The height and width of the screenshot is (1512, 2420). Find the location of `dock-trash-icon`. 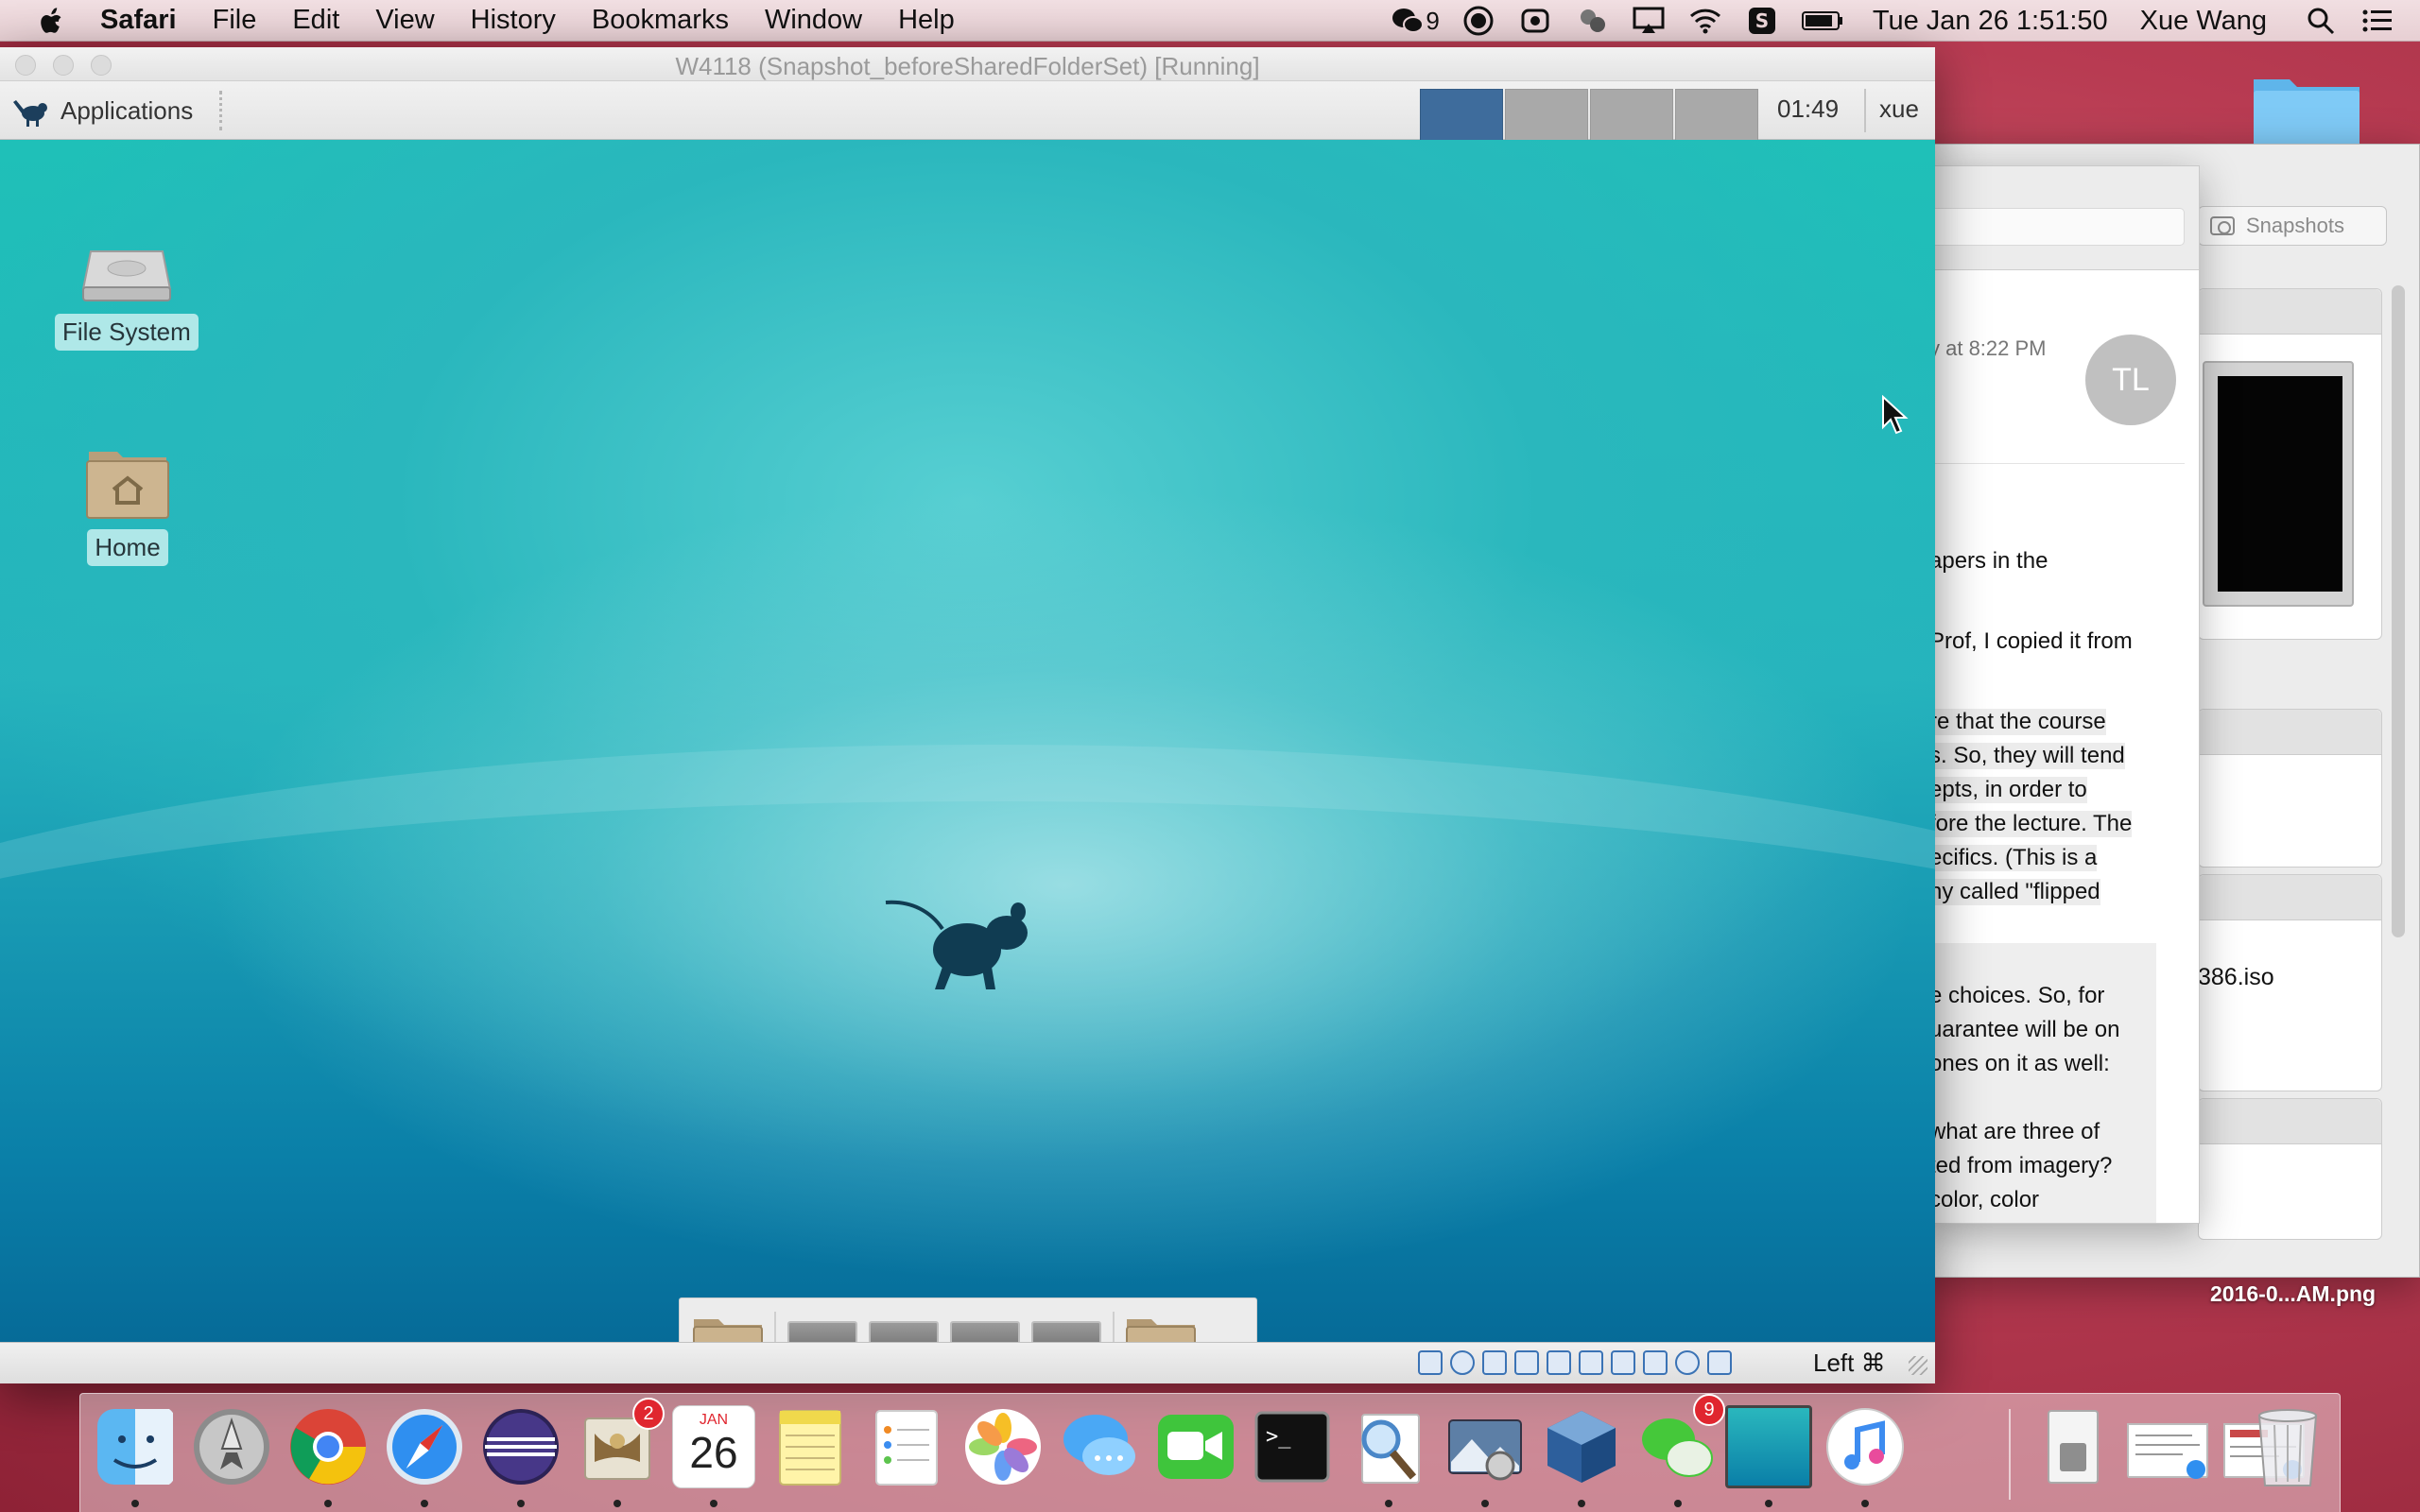

dock-trash-icon is located at coordinates (2287, 1445).